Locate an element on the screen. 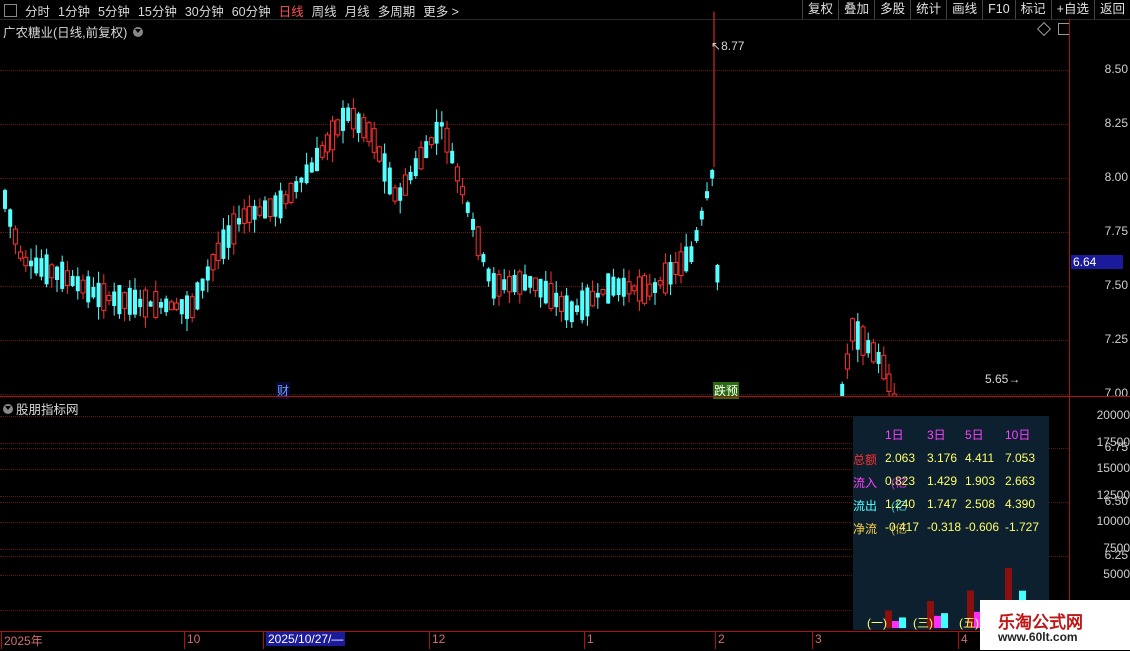 Image resolution: width=1130 pixels, height=651 pixels. high-price-annotation: ↖8.77 is located at coordinates (728, 46).